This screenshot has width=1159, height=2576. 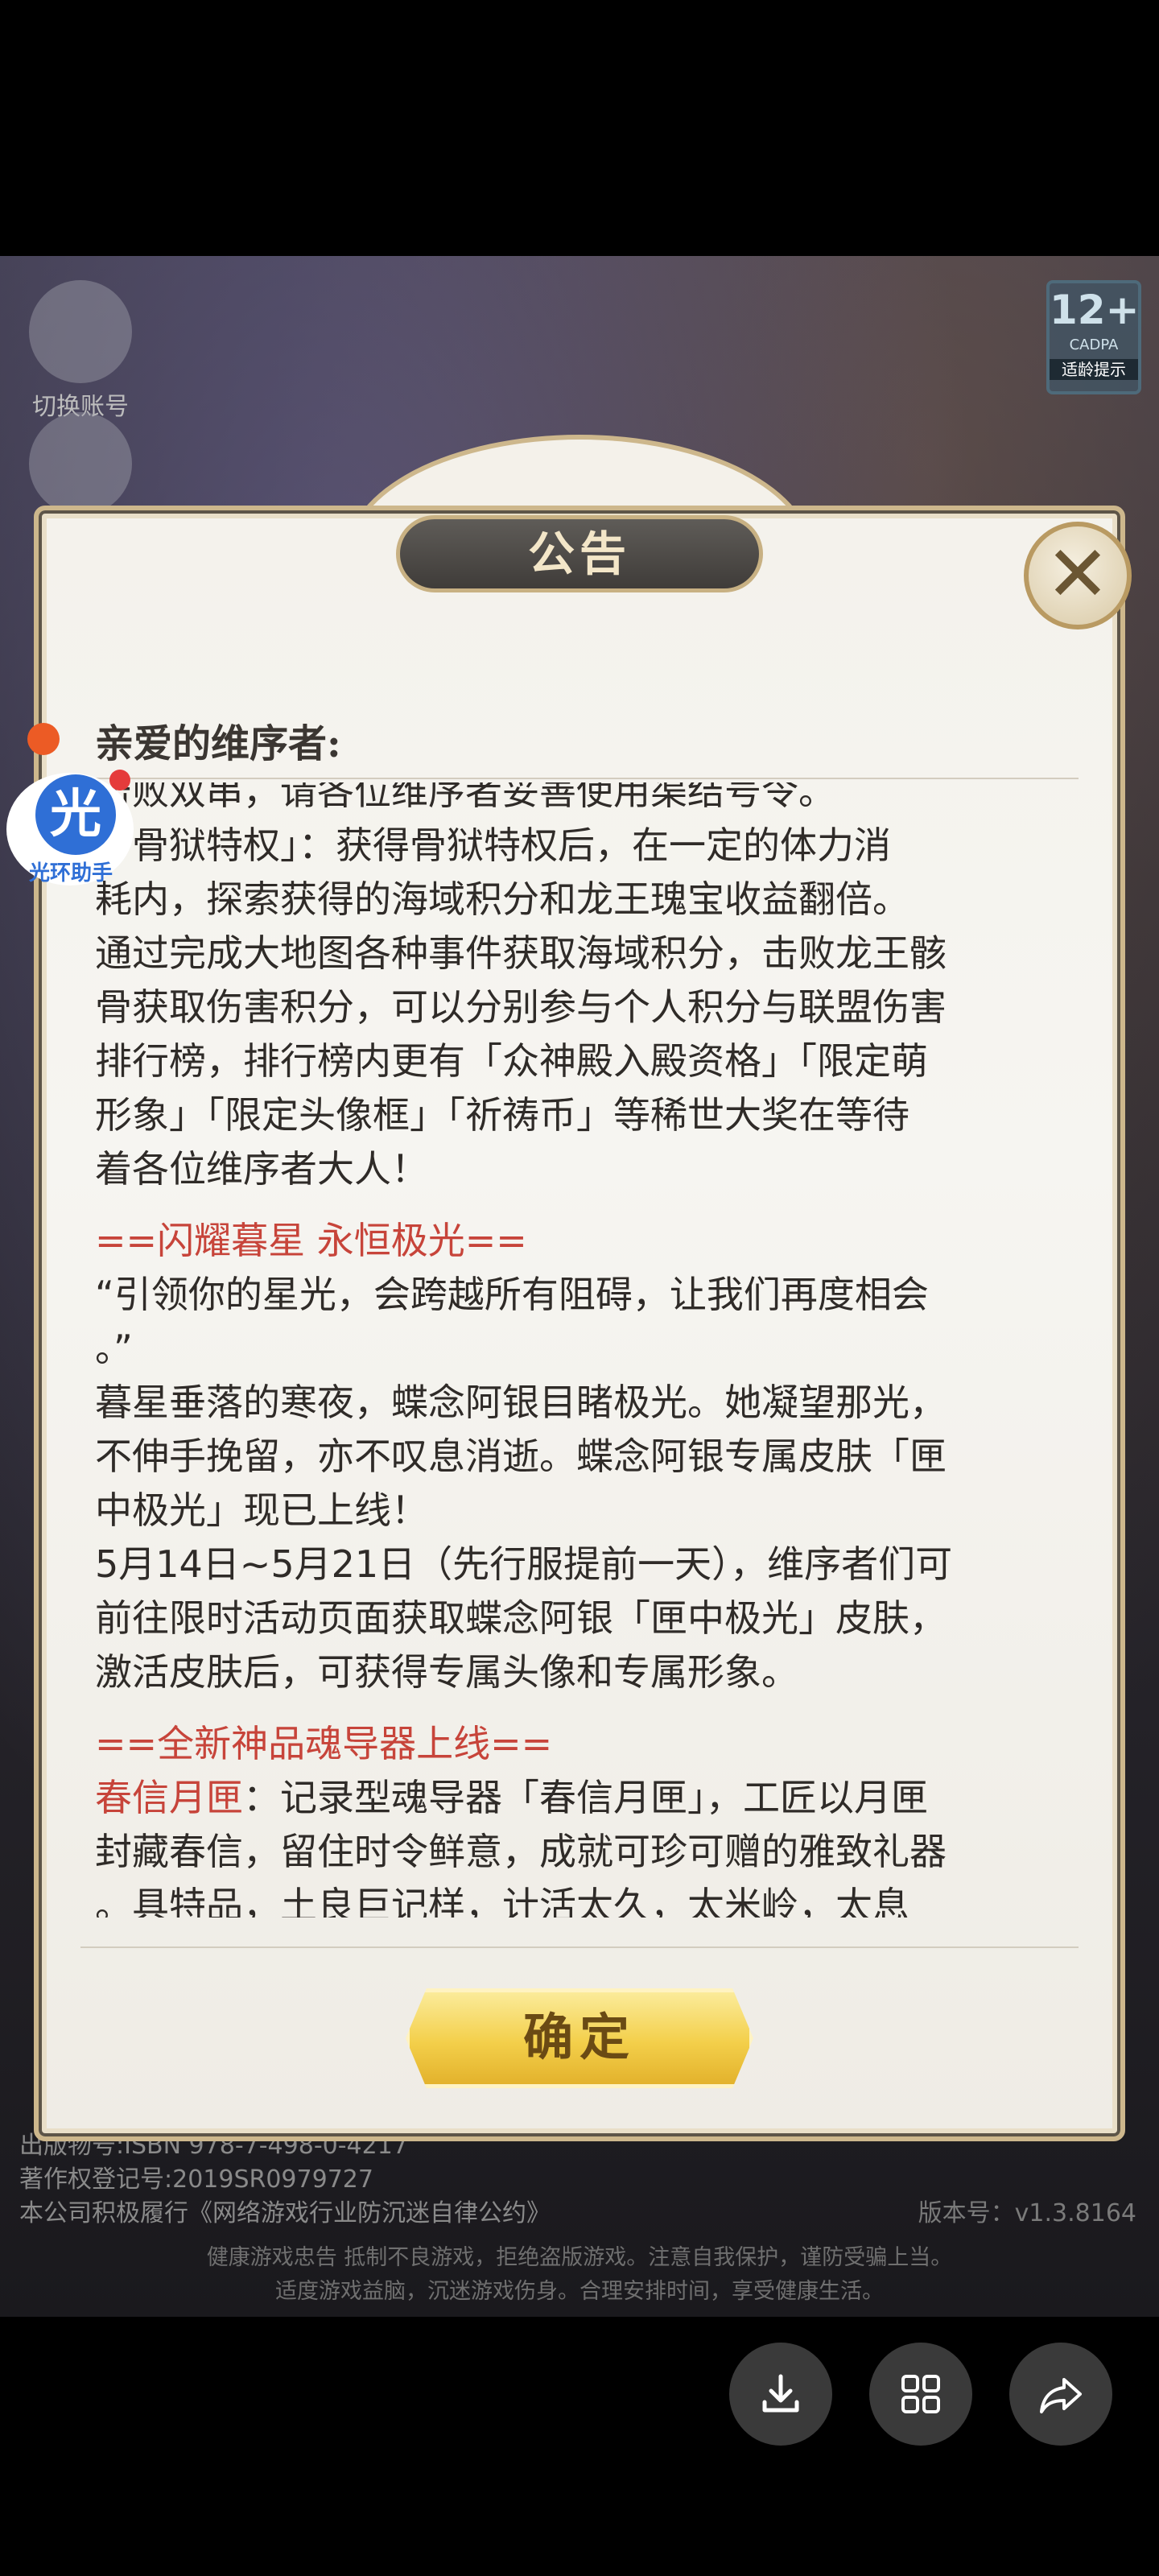 What do you see at coordinates (119, 780) in the screenshot?
I see `assistant-badge` at bounding box center [119, 780].